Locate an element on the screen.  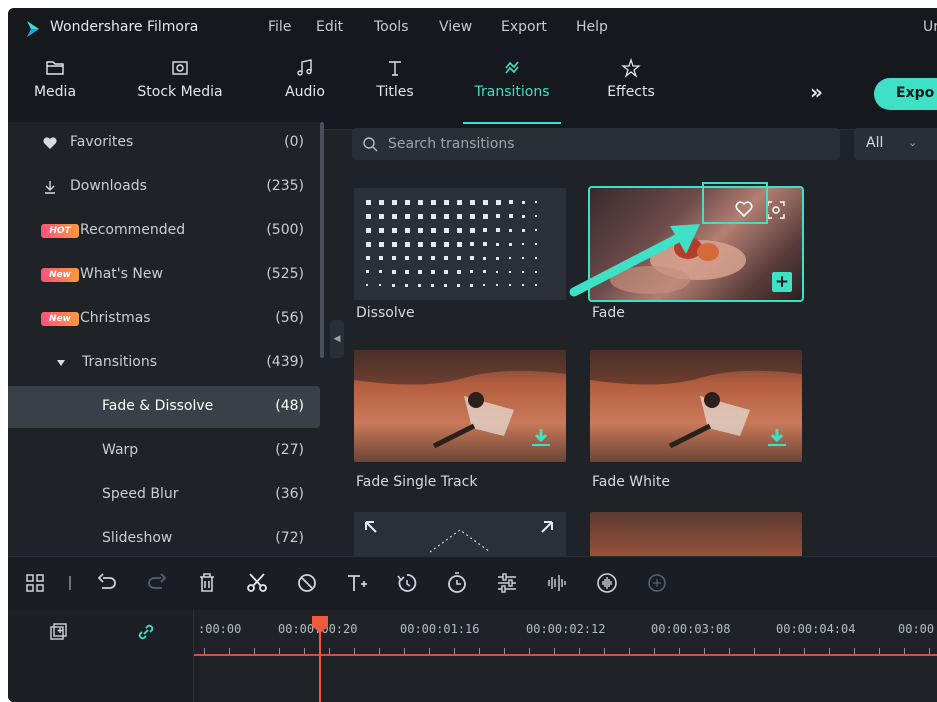
adjust-icon is located at coordinates (507, 583).